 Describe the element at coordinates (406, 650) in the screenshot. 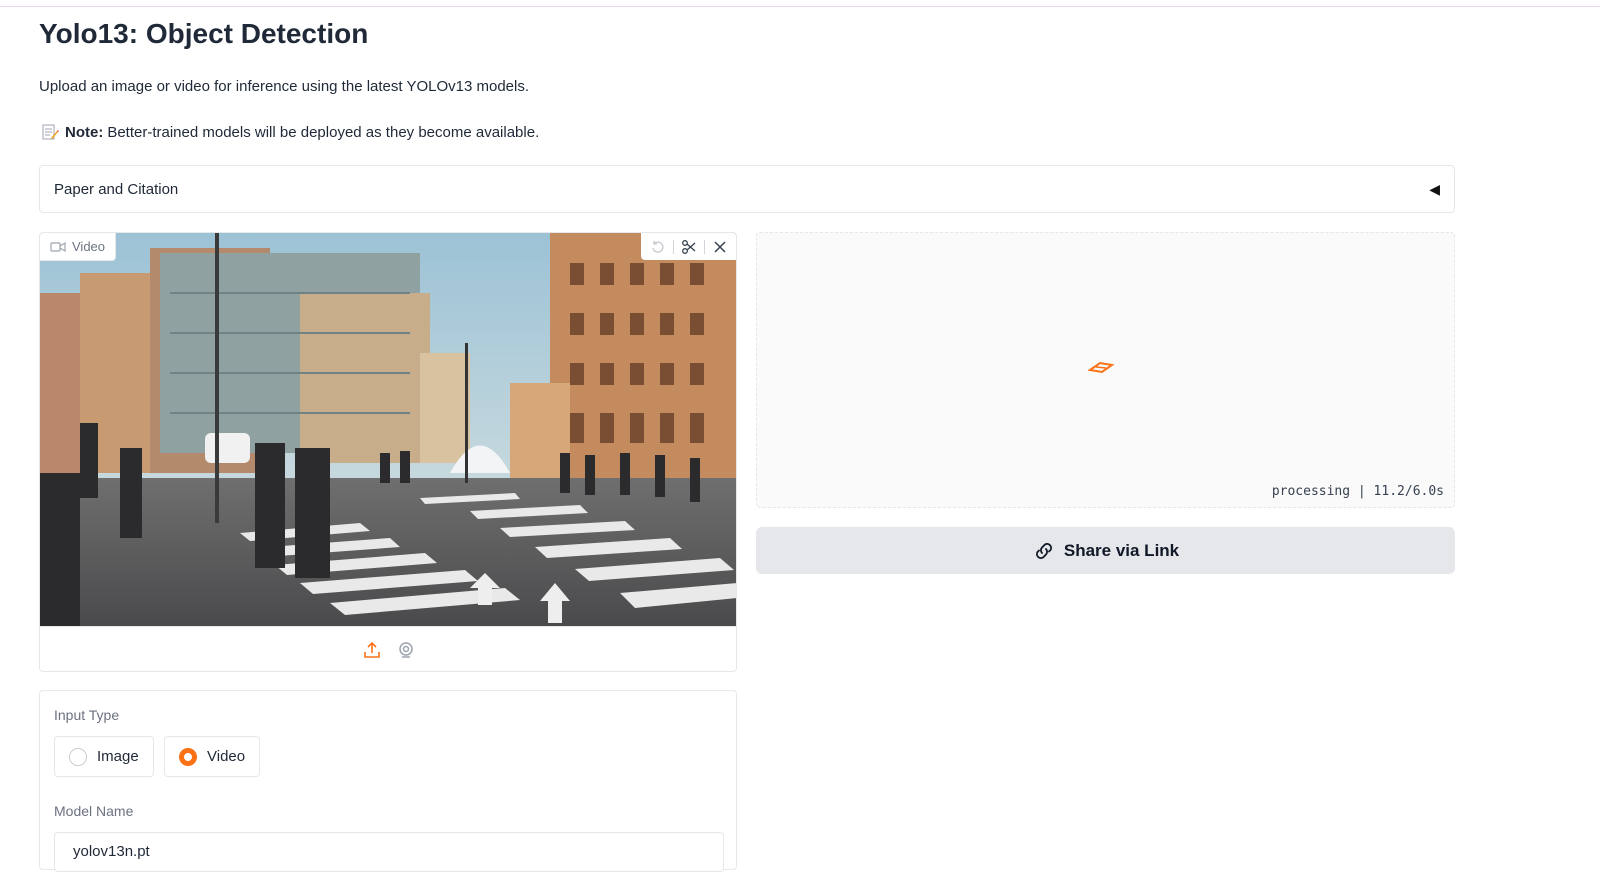

I see `webcam-icon` at that location.